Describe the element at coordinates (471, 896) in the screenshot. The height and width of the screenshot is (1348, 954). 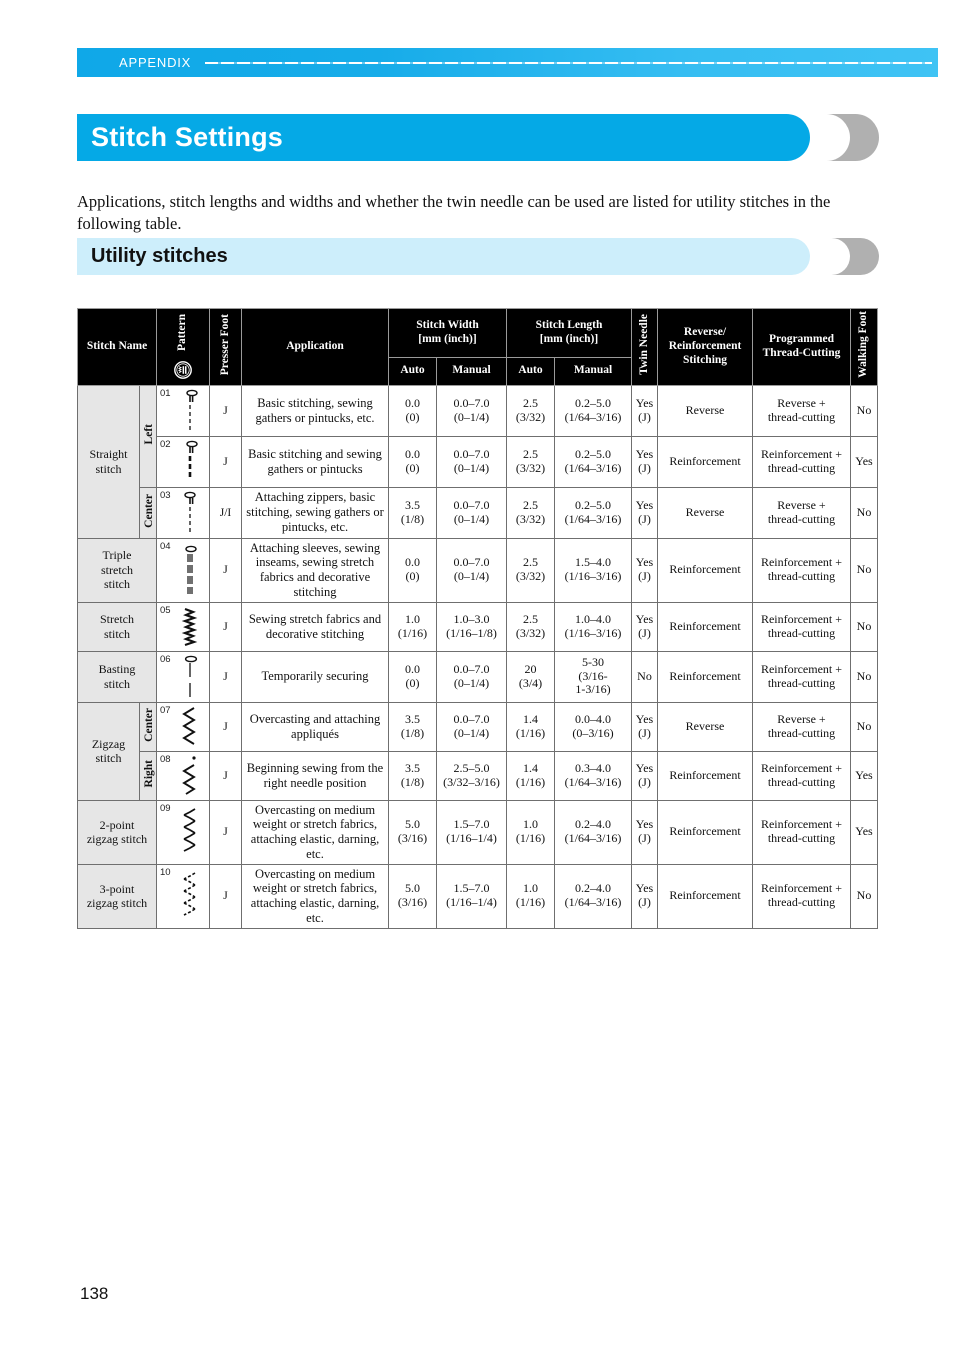
I see `width-manual-value: 1.5–7.0 (1/16–1/4)` at that location.